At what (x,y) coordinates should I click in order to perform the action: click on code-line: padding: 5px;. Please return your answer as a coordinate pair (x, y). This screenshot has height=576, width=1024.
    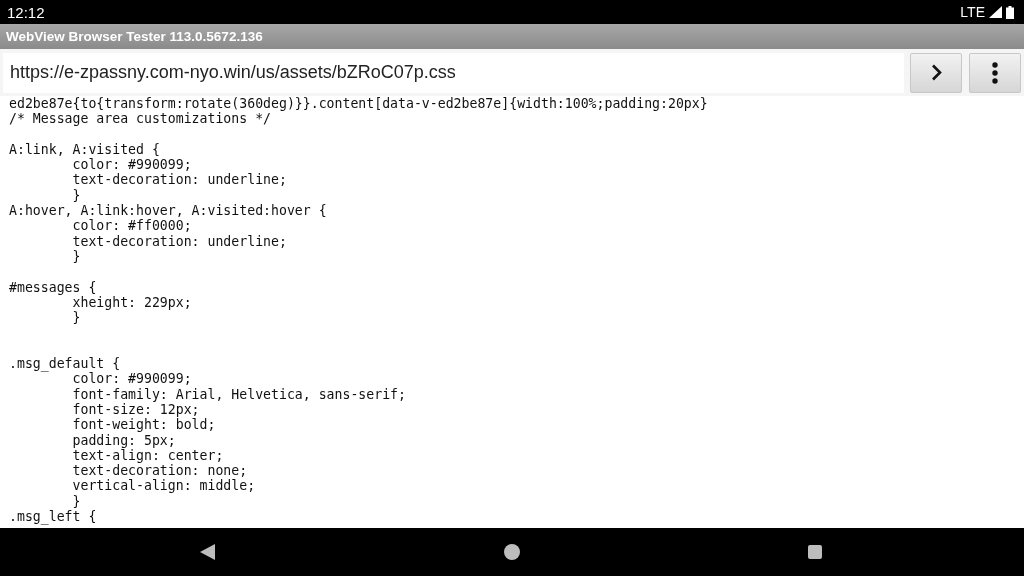
    Looking at the image, I should click on (123, 440).